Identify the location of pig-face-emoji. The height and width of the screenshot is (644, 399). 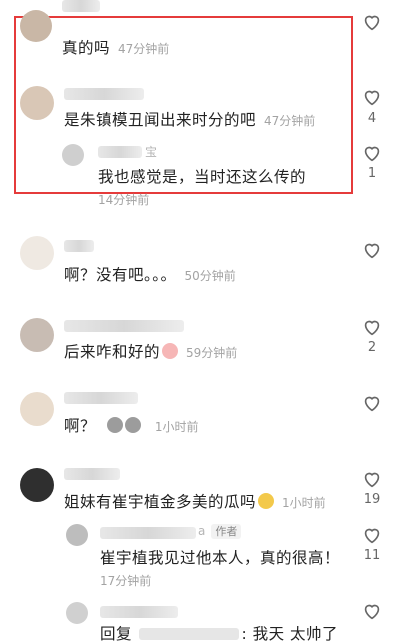
(170, 351).